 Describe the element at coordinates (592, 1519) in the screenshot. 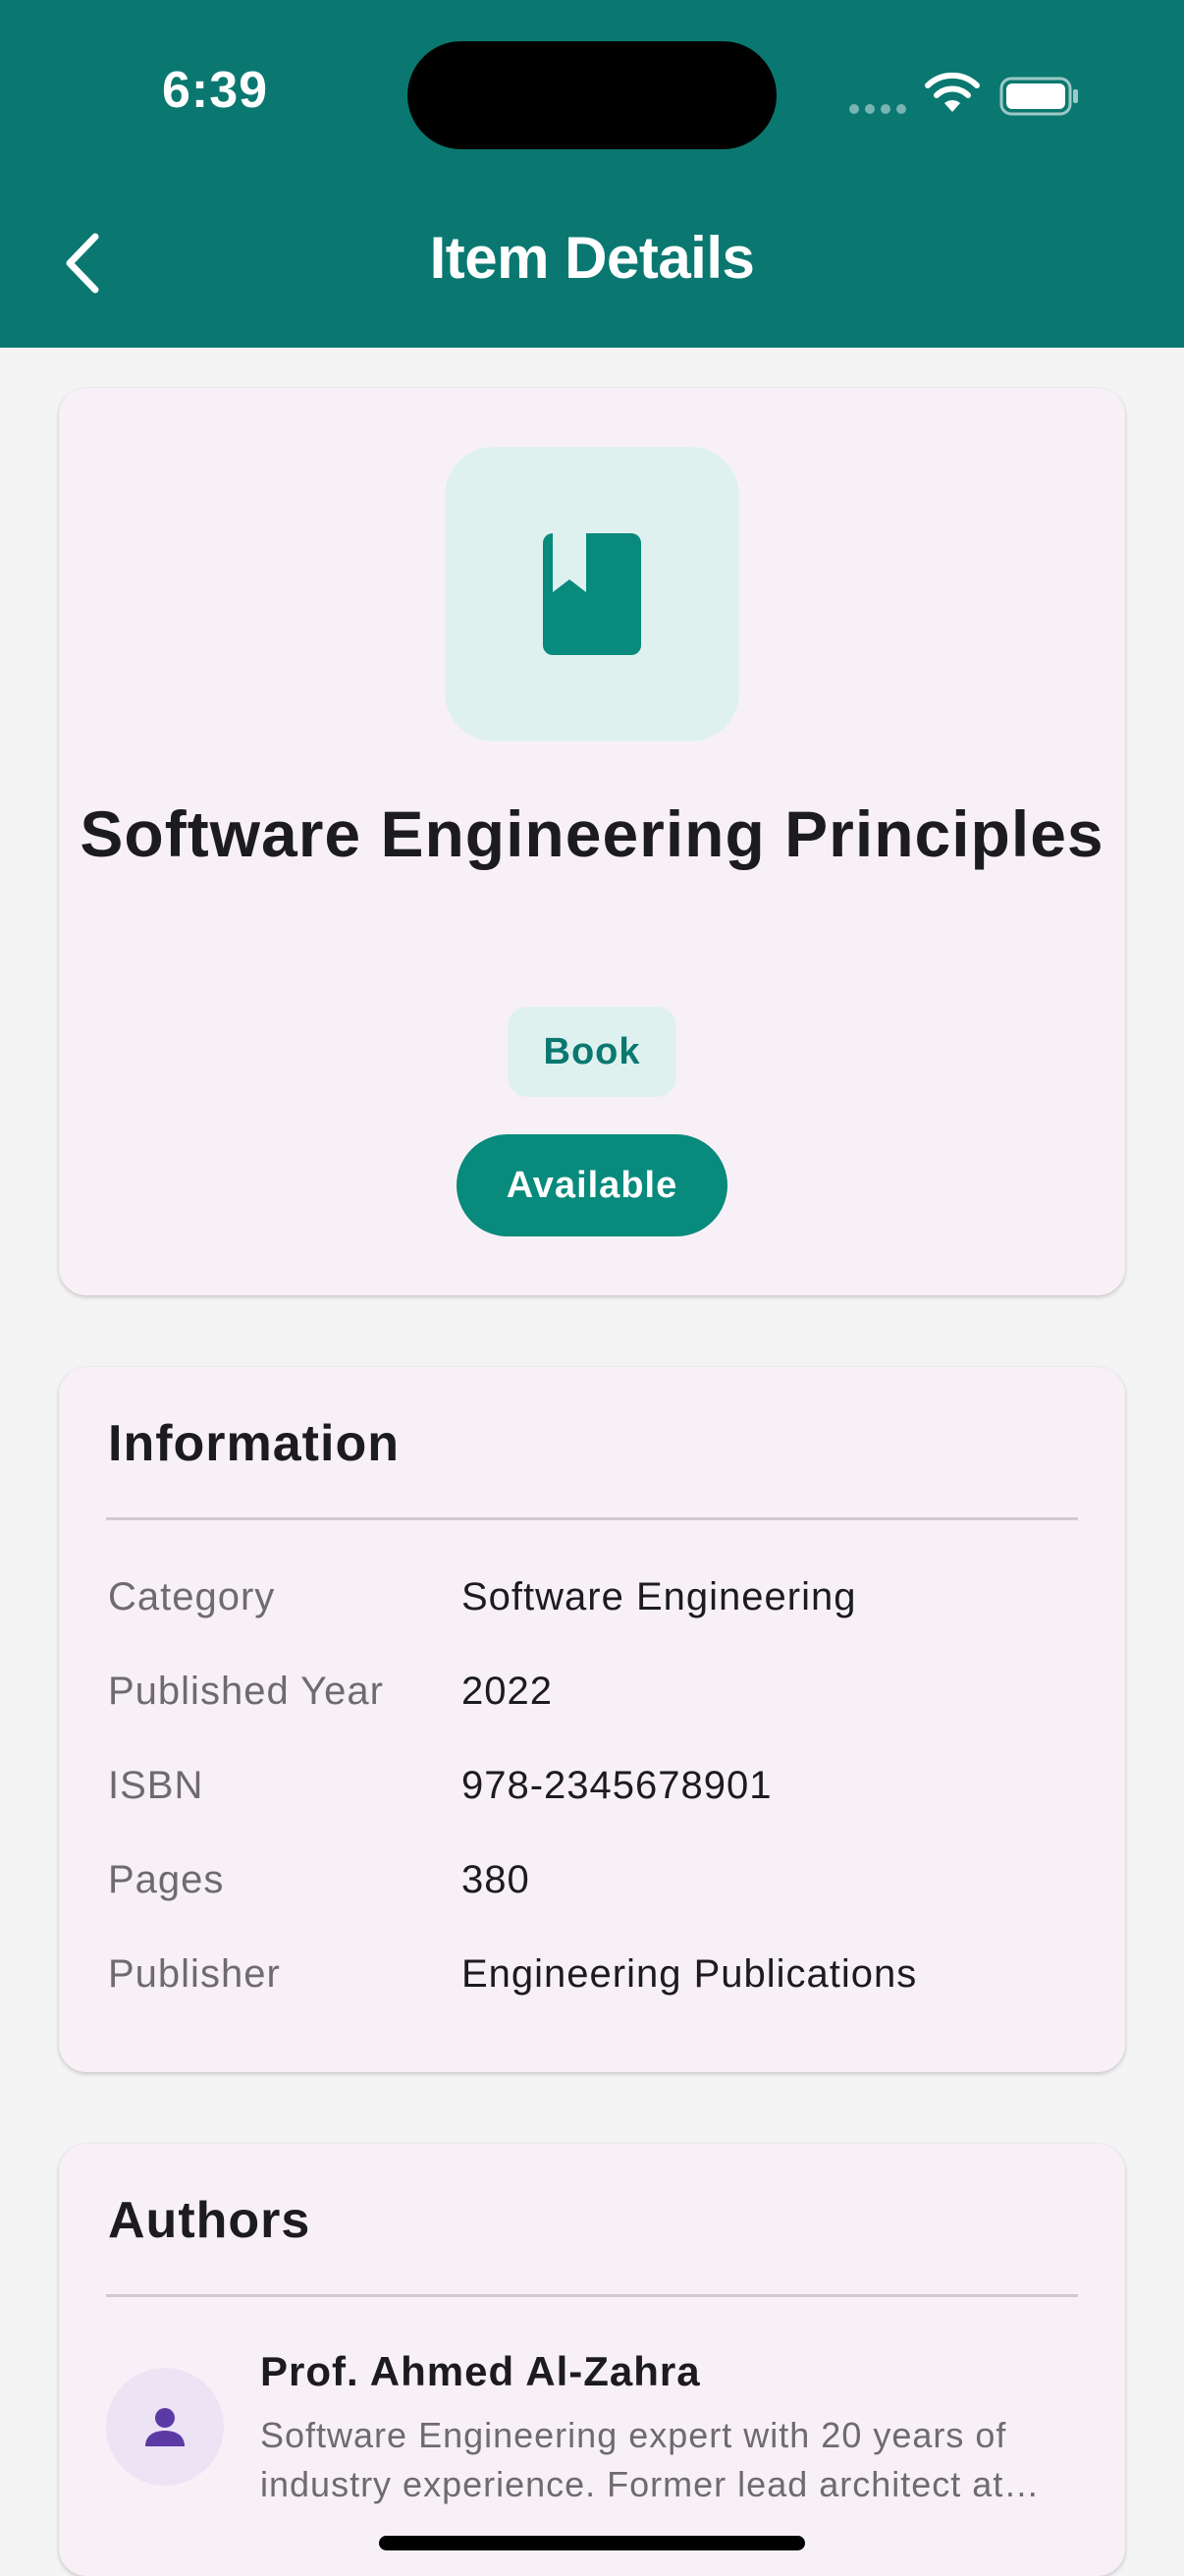

I see `information-divider` at that location.